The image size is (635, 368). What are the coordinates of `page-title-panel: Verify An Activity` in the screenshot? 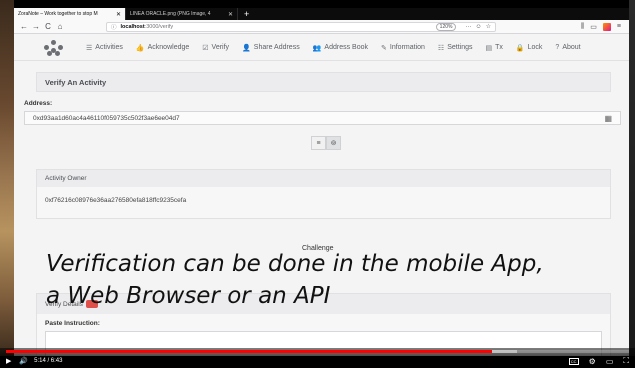 It's located at (323, 82).